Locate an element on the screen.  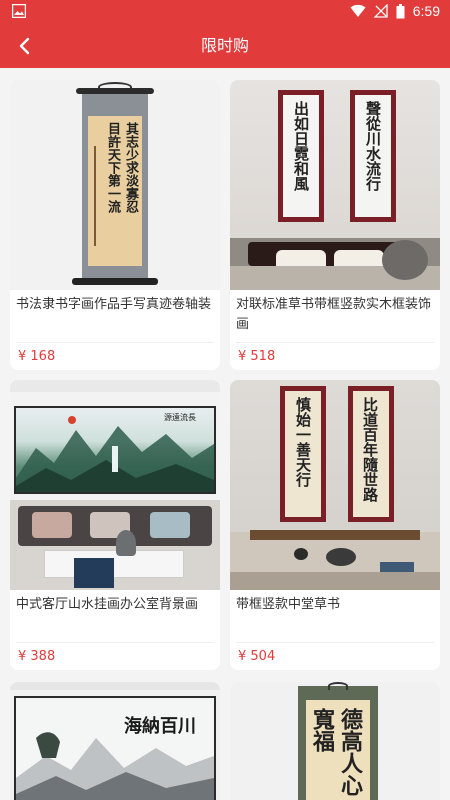
product-price: ¥ 168 is located at coordinates (37, 356).